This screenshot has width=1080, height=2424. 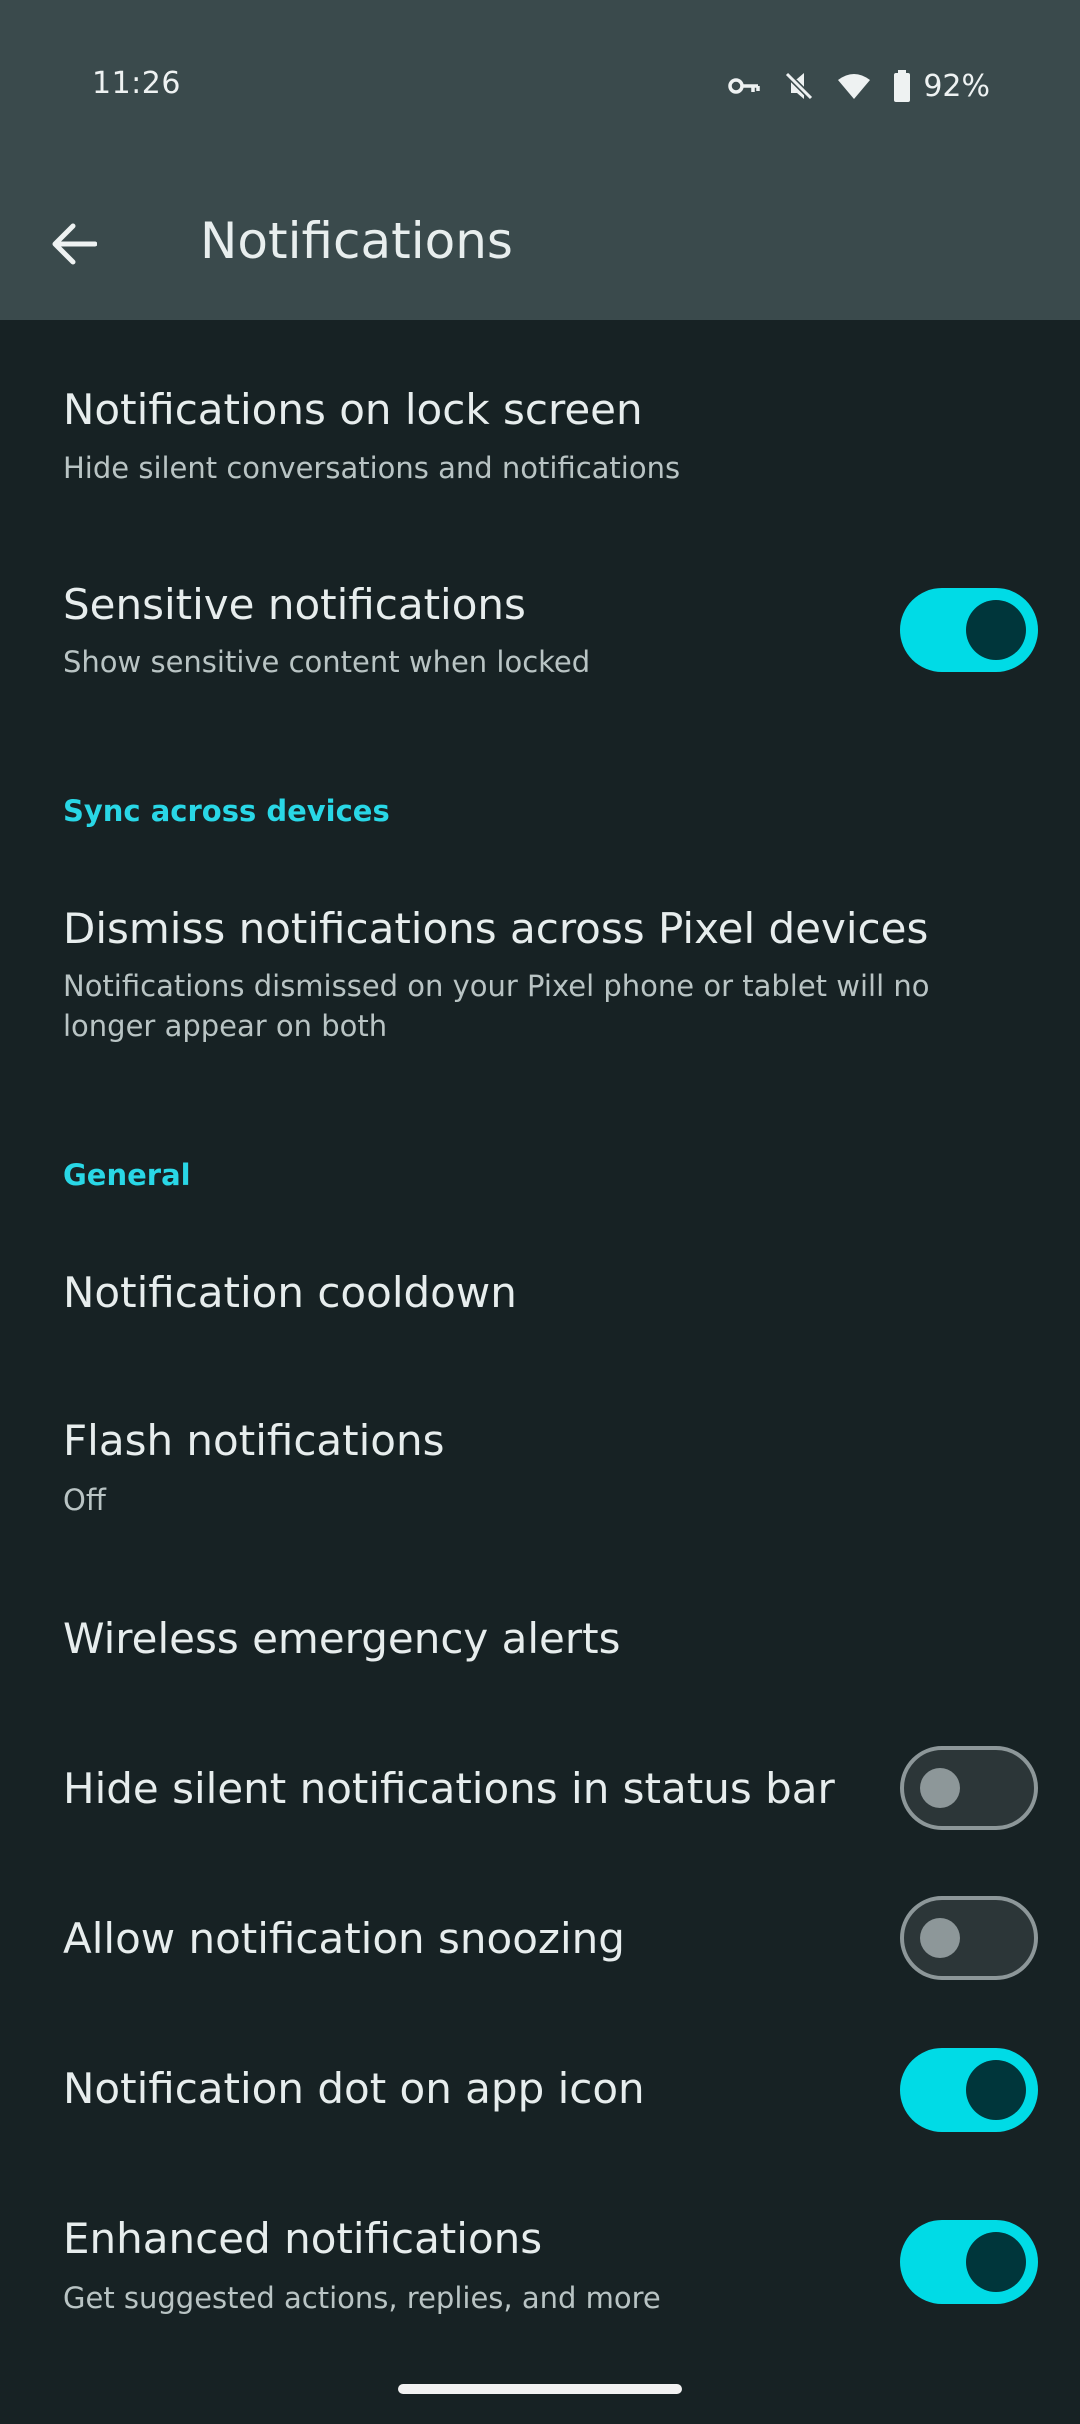 I want to click on setting-notification-cooldown: Notification cooldown, so click(x=540, y=1295).